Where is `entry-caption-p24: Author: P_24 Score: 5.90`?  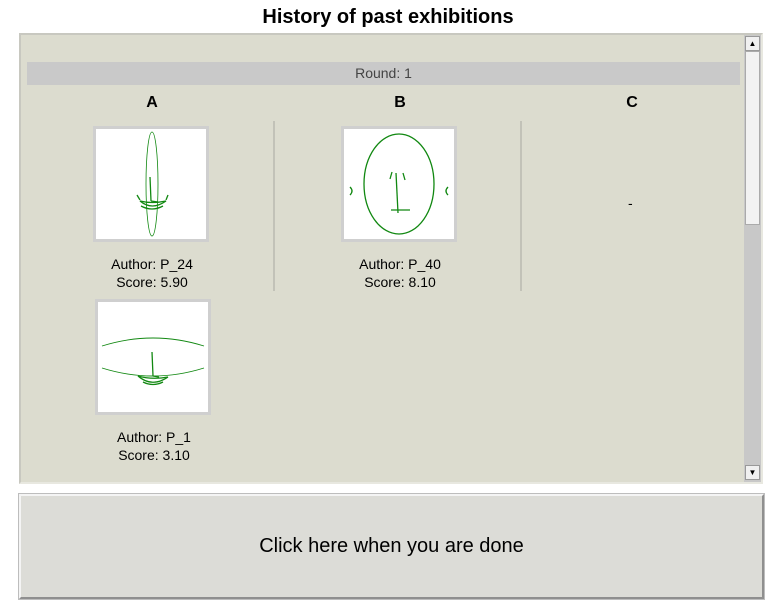 entry-caption-p24: Author: P_24 Score: 5.90 is located at coordinates (152, 273).